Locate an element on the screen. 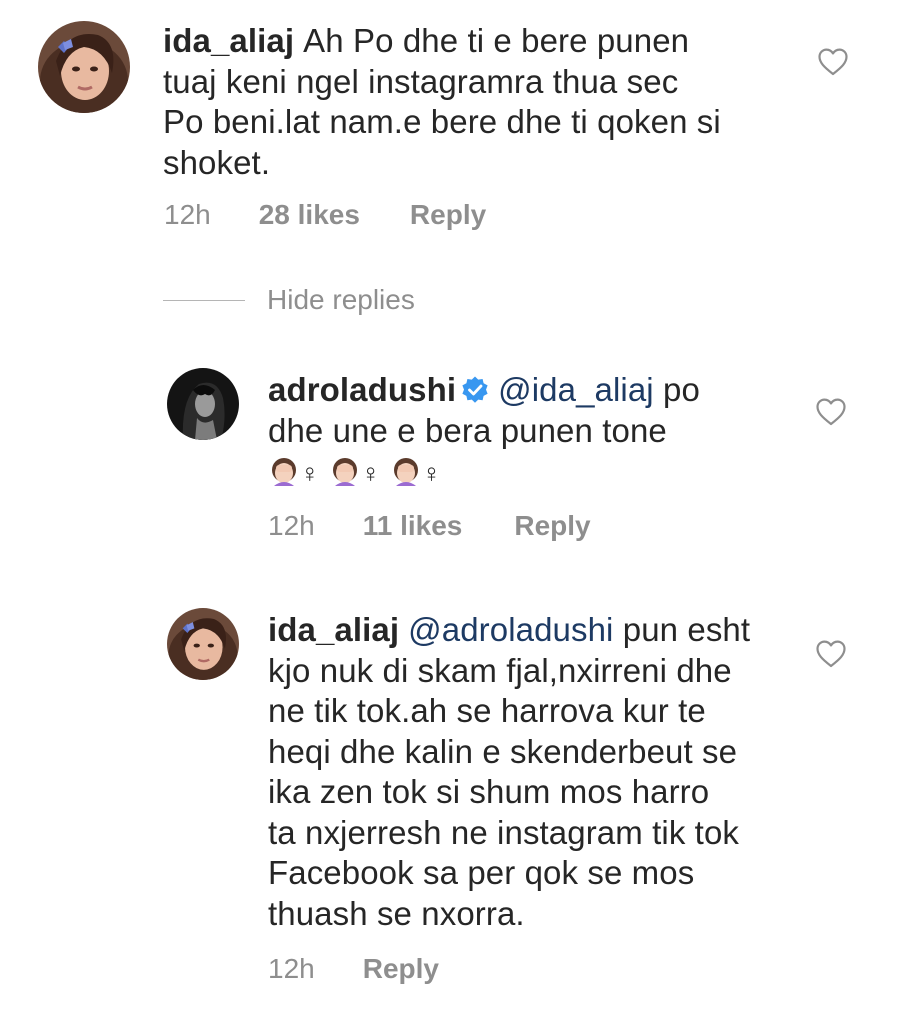  comment-line: tuaj keni ngel instagramra thua sec is located at coordinates (421, 81).